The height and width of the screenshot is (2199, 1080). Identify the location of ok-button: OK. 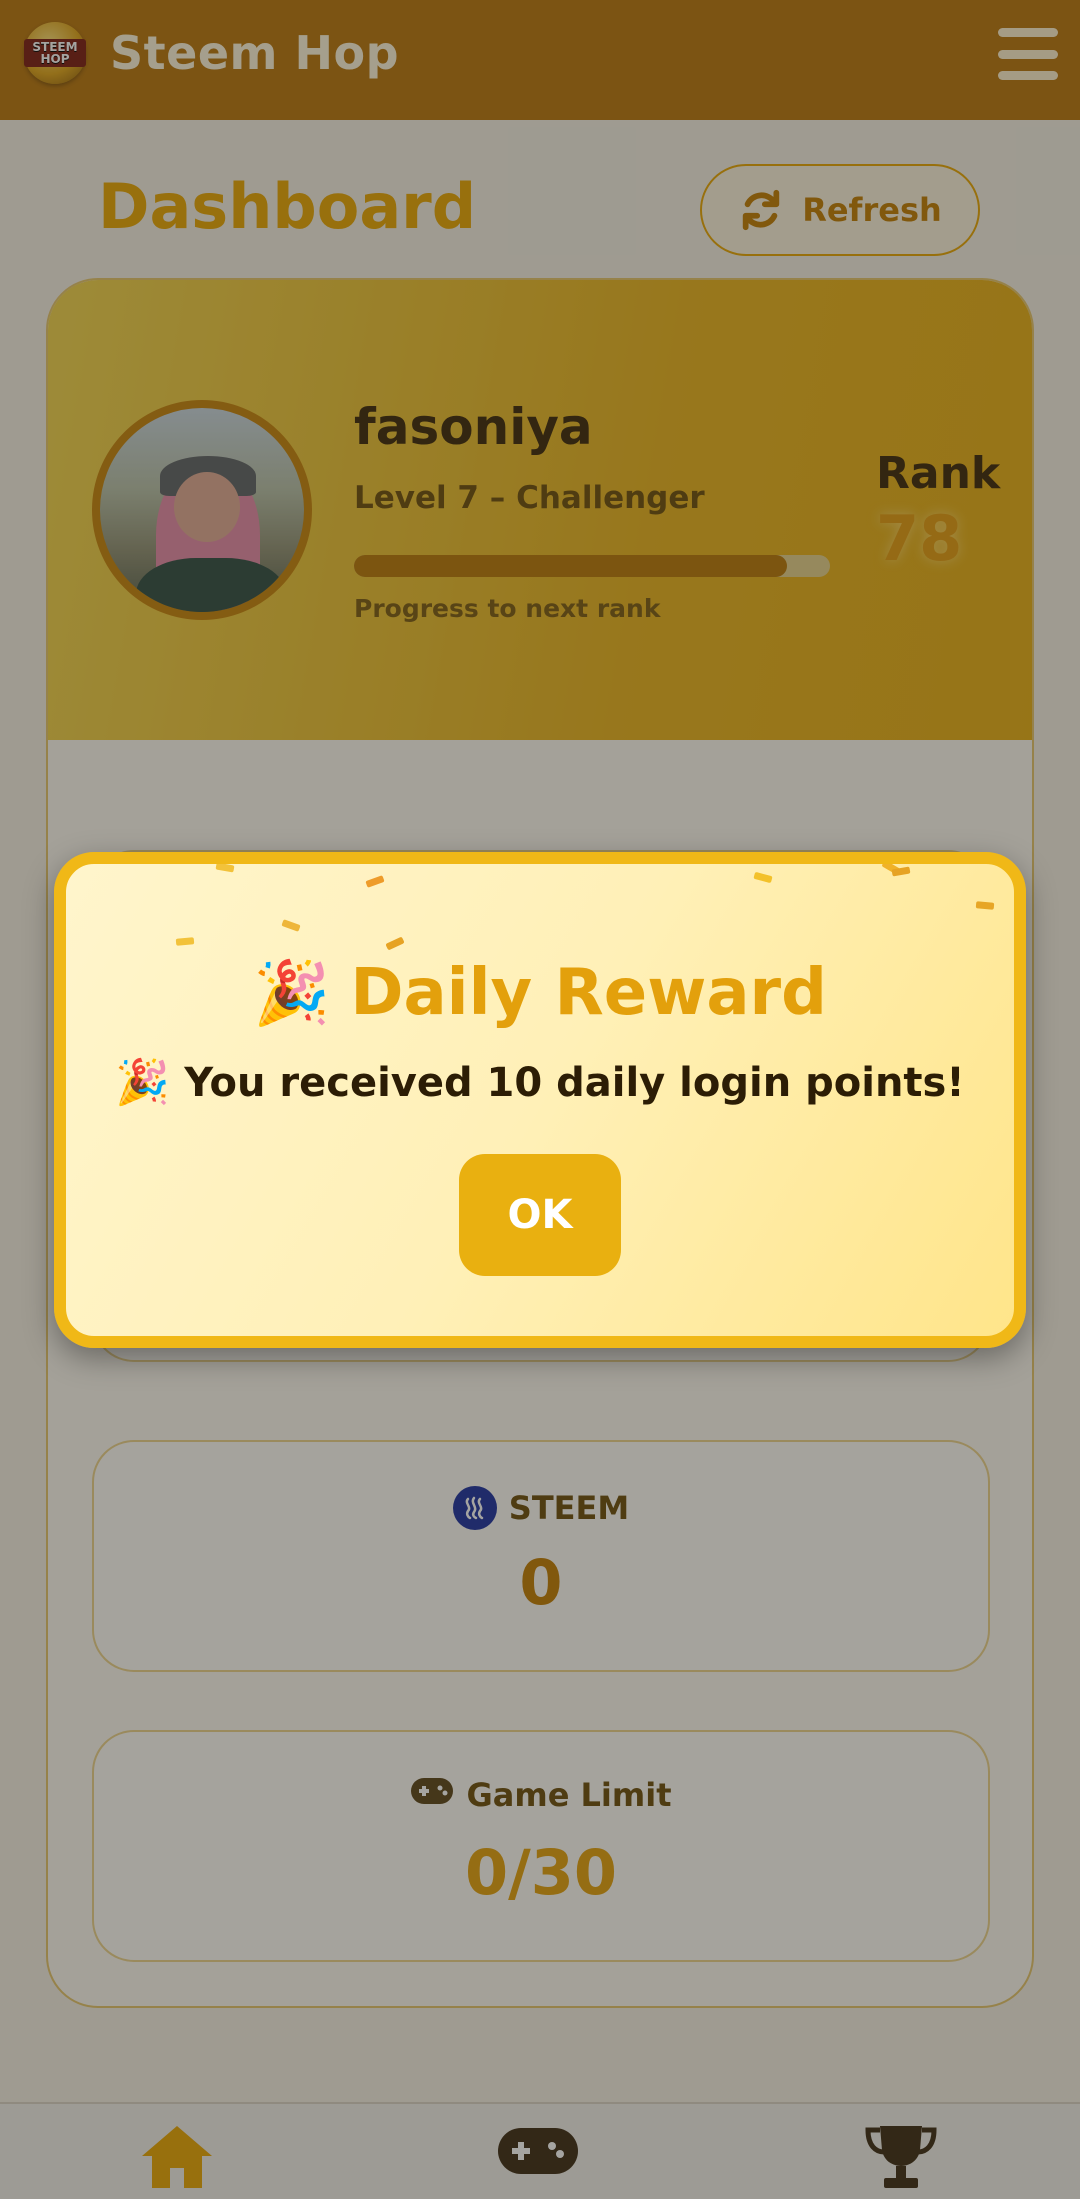
(540, 1215).